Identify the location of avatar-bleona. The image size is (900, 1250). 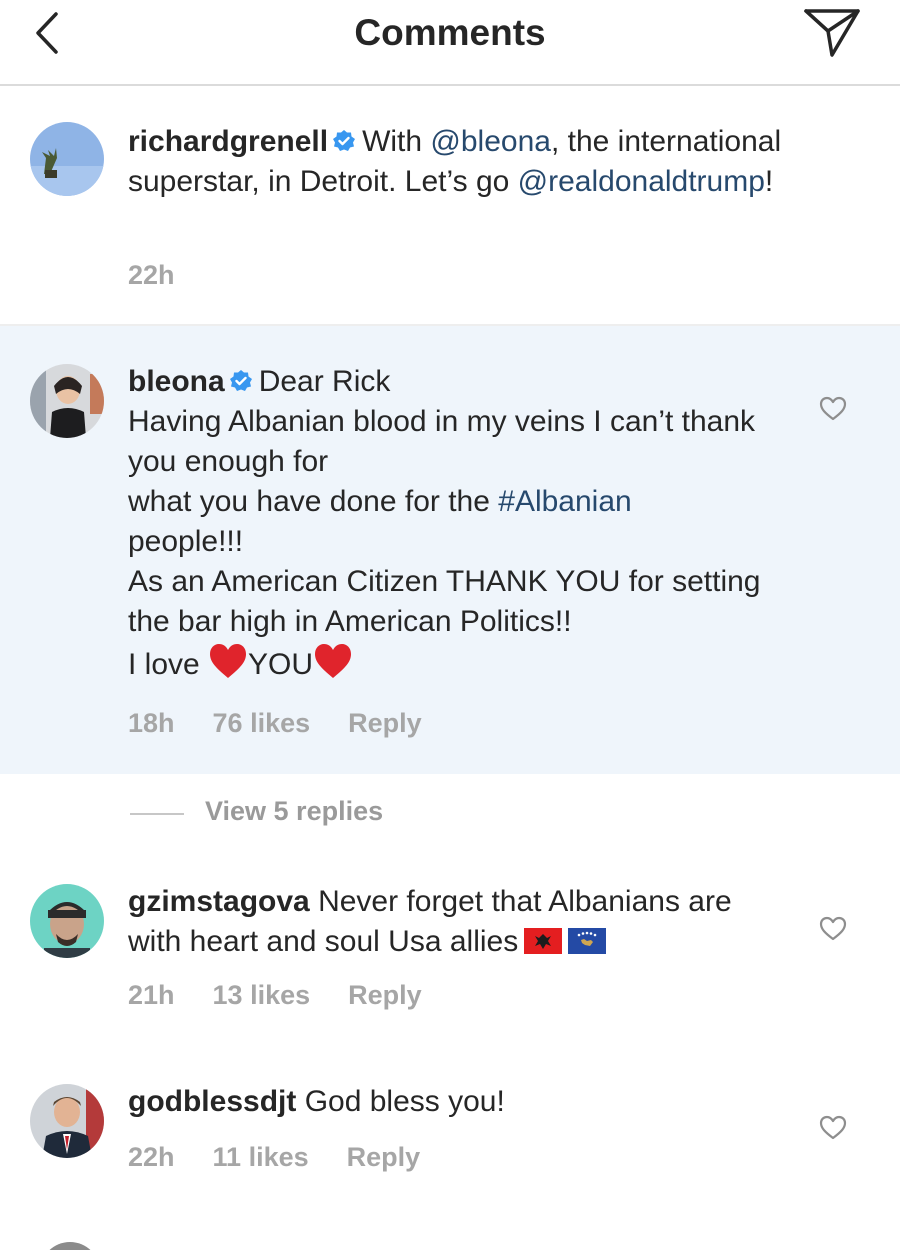
(67, 401).